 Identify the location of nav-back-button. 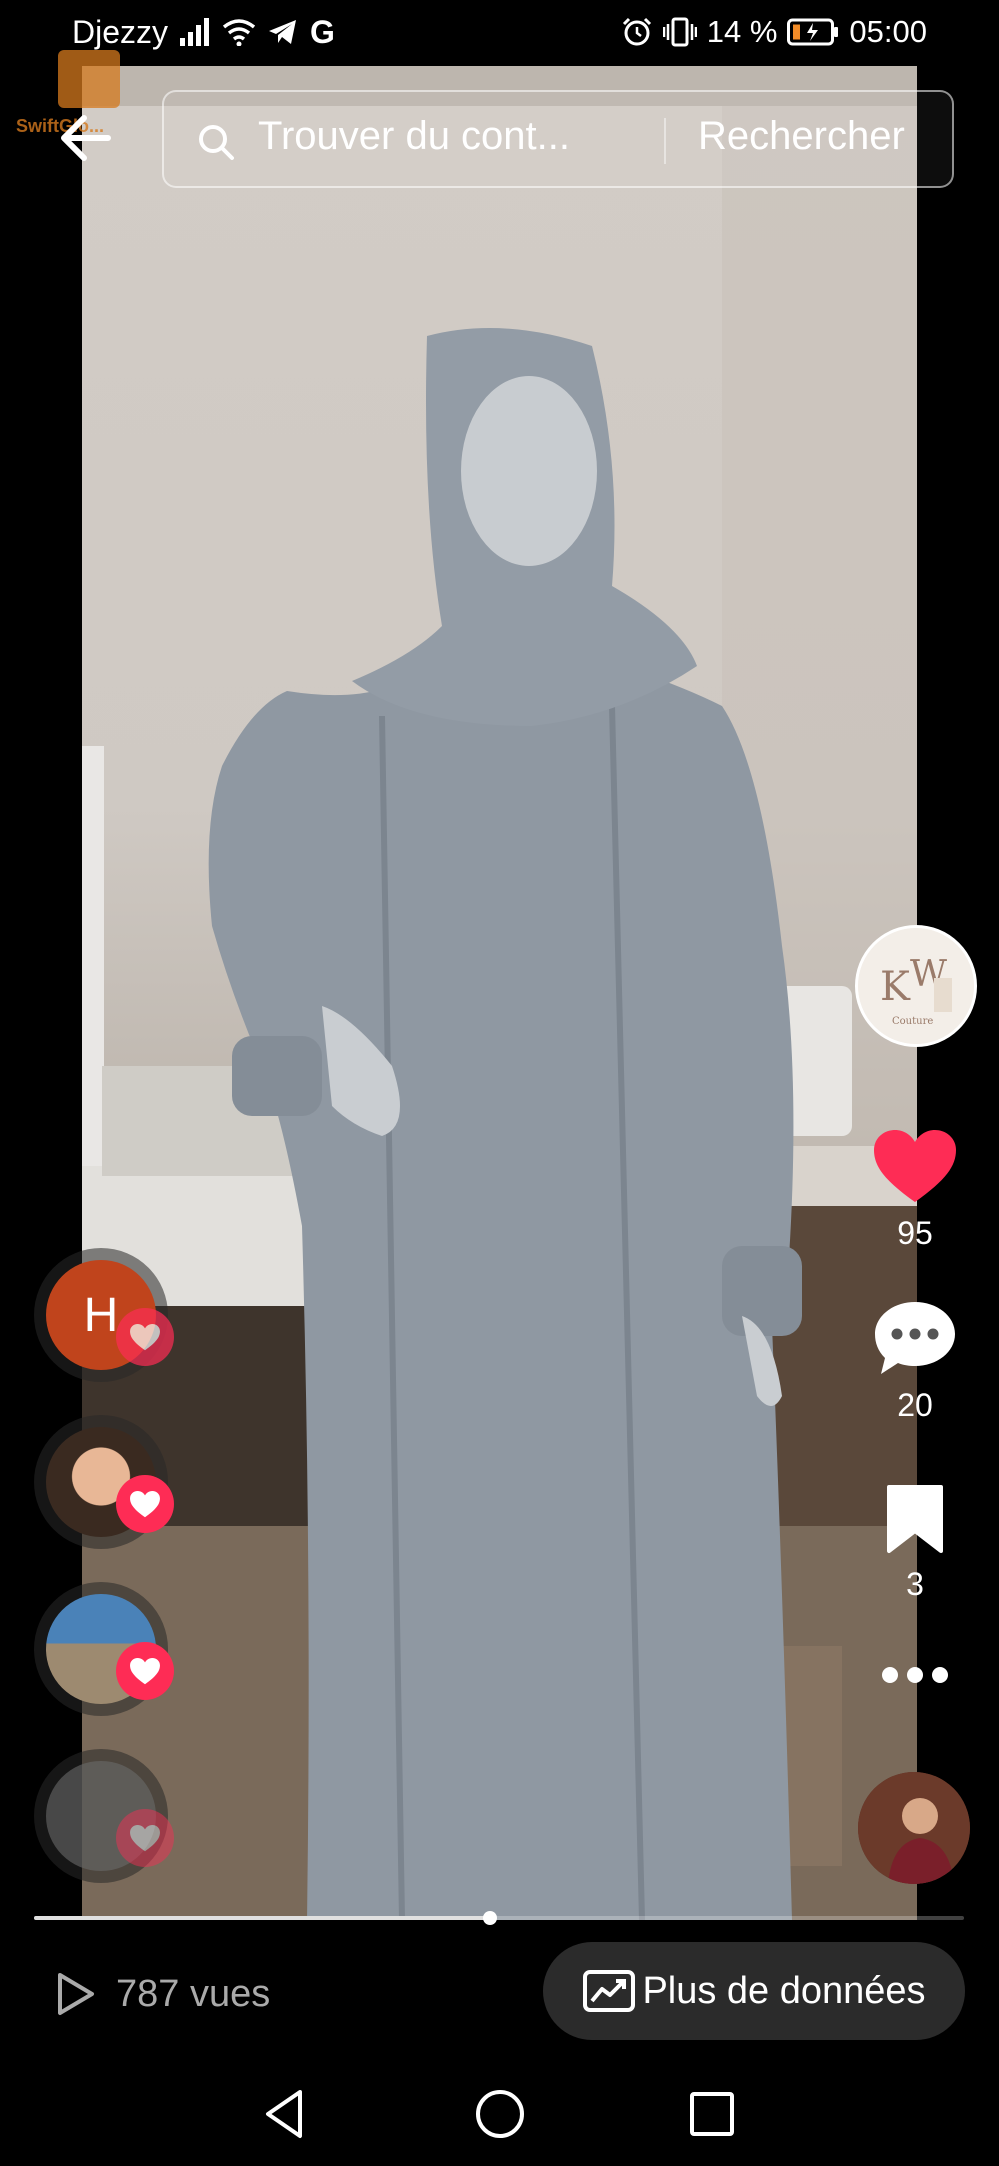
(286, 2114).